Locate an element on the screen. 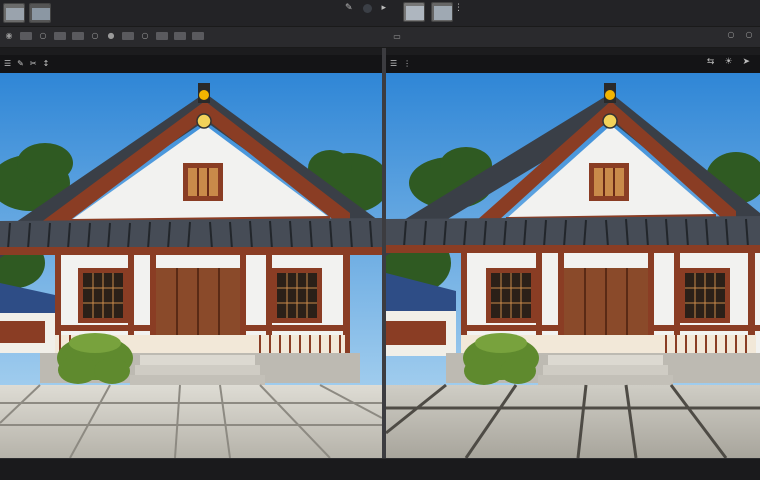 The image size is (760, 480). compare-icon: ☰ is located at coordinates (393, 64).